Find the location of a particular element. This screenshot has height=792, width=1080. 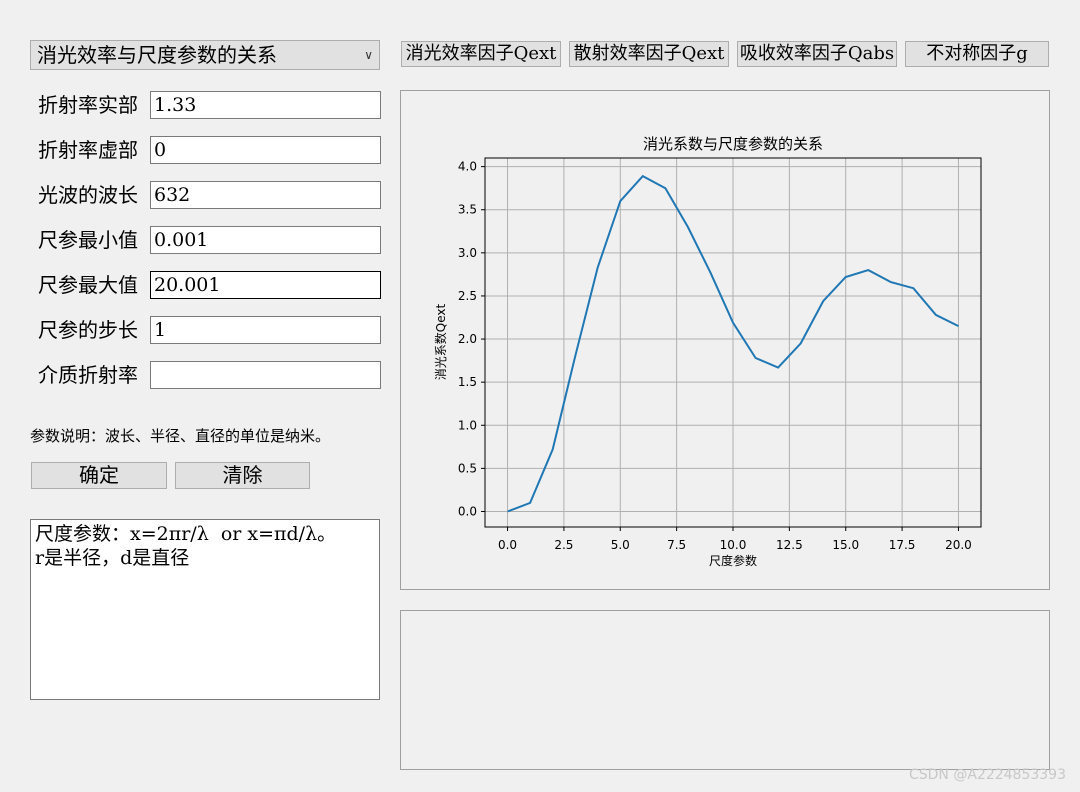

real-index-label: 折射率实部 is located at coordinates (88, 105).